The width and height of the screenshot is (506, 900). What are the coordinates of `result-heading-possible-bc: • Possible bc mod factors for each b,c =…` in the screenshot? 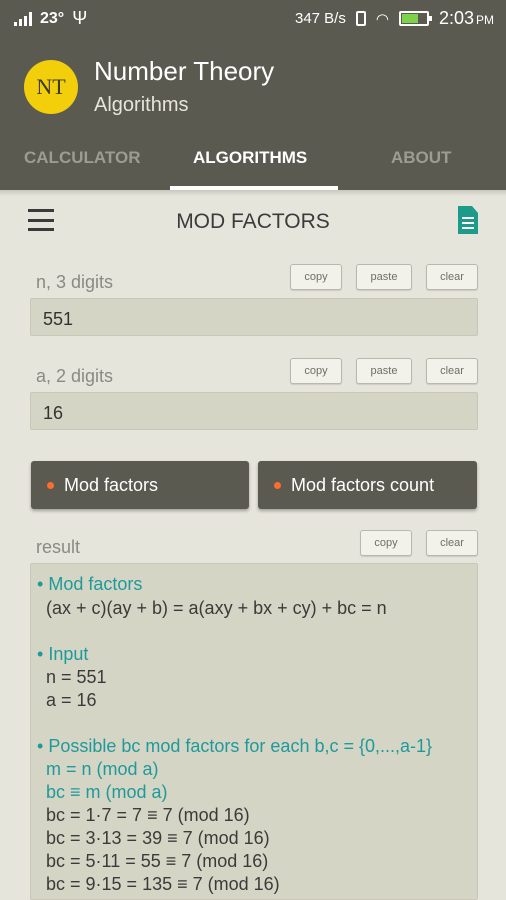 It's located at (234, 746).